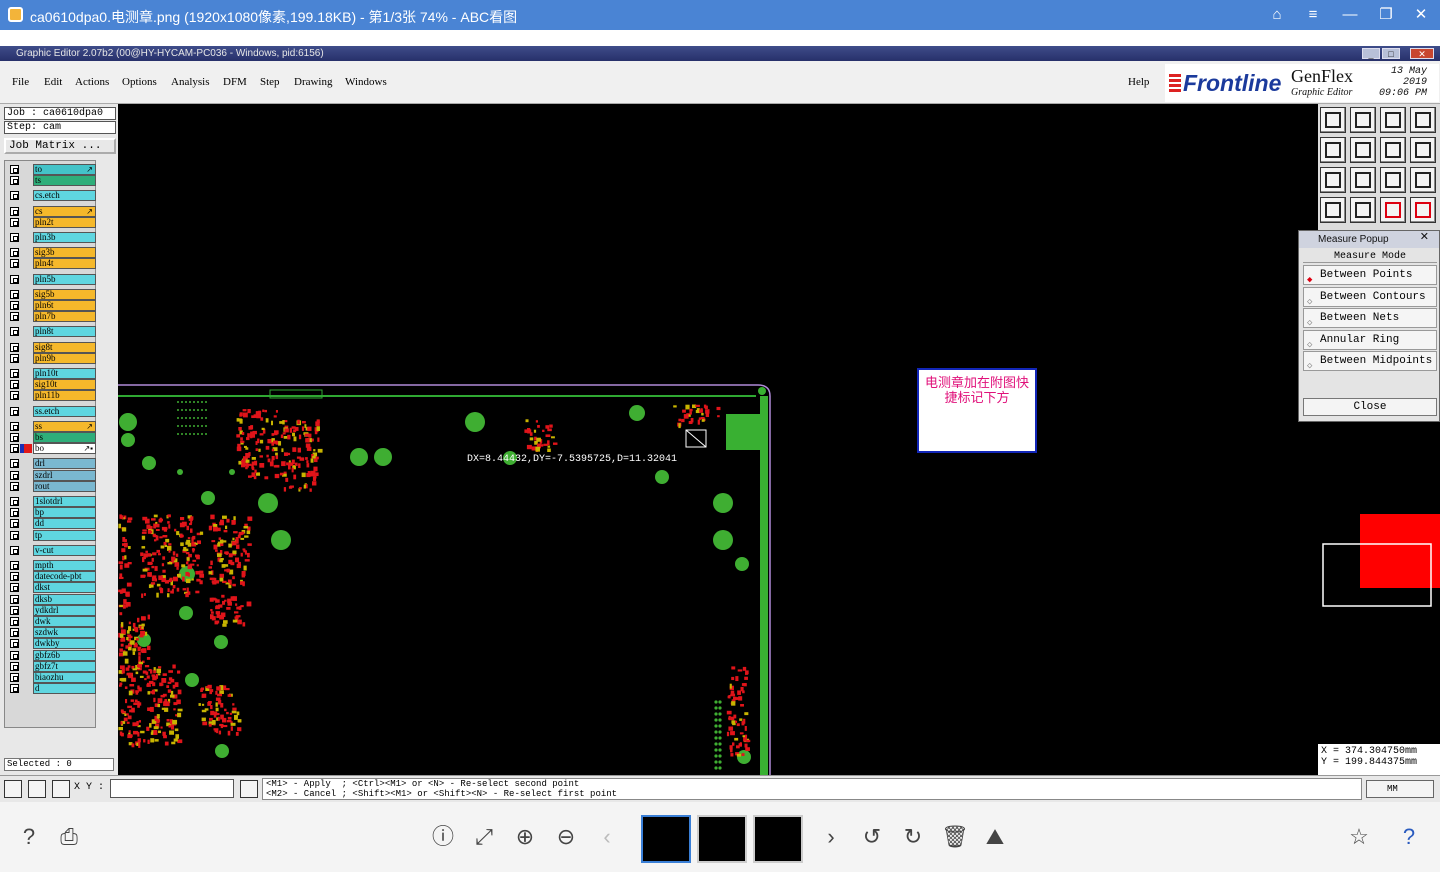  What do you see at coordinates (1393, 120) in the screenshot?
I see `home-icon` at bounding box center [1393, 120].